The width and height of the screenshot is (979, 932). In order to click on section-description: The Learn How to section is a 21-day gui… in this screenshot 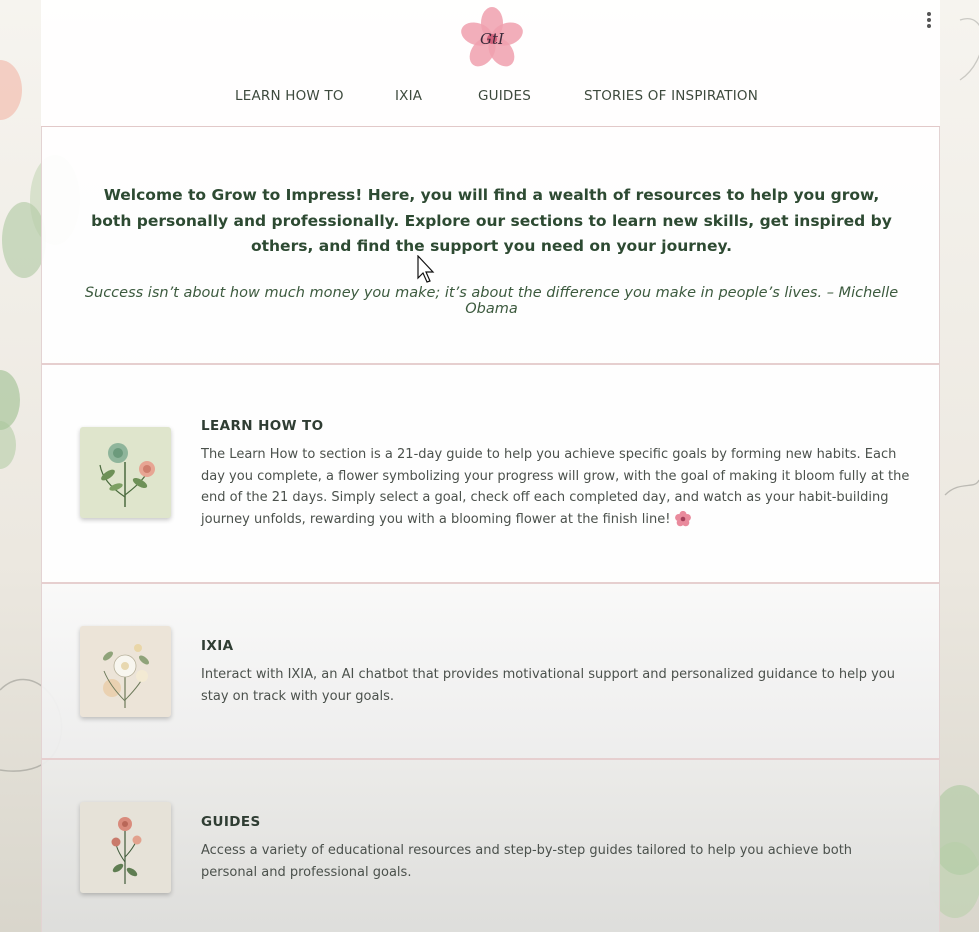, I will do `click(556, 487)`.